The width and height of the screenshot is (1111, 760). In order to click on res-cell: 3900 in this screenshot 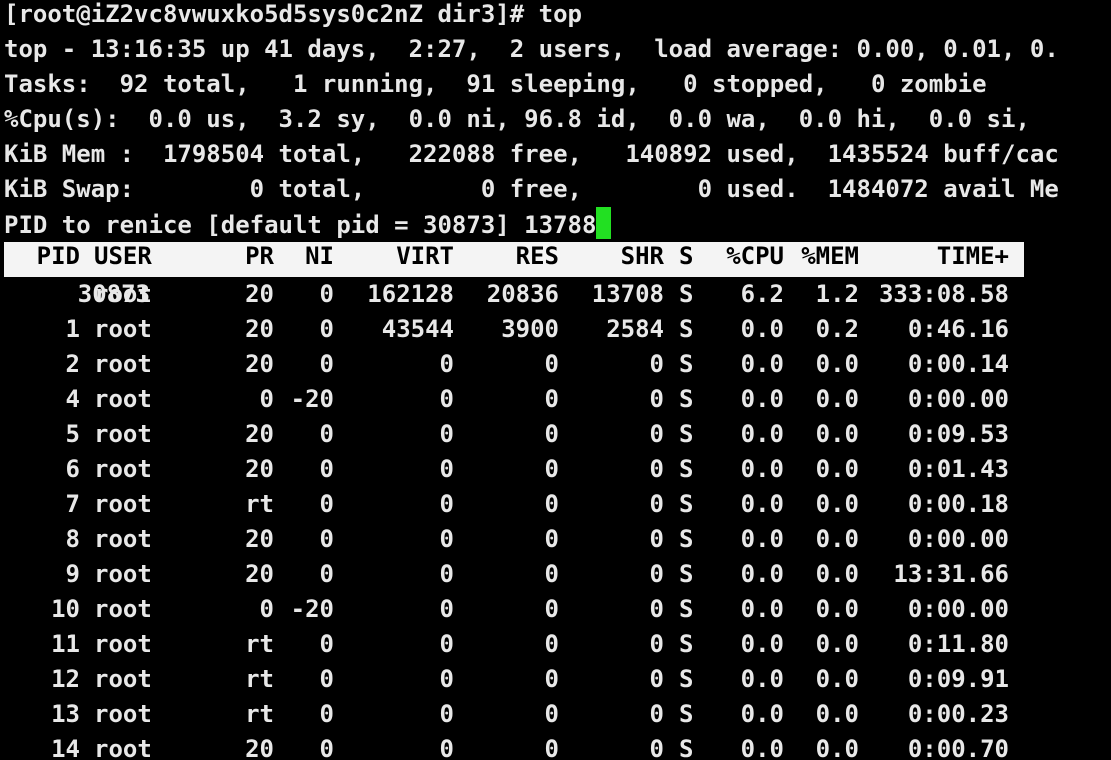, I will do `click(530, 329)`.